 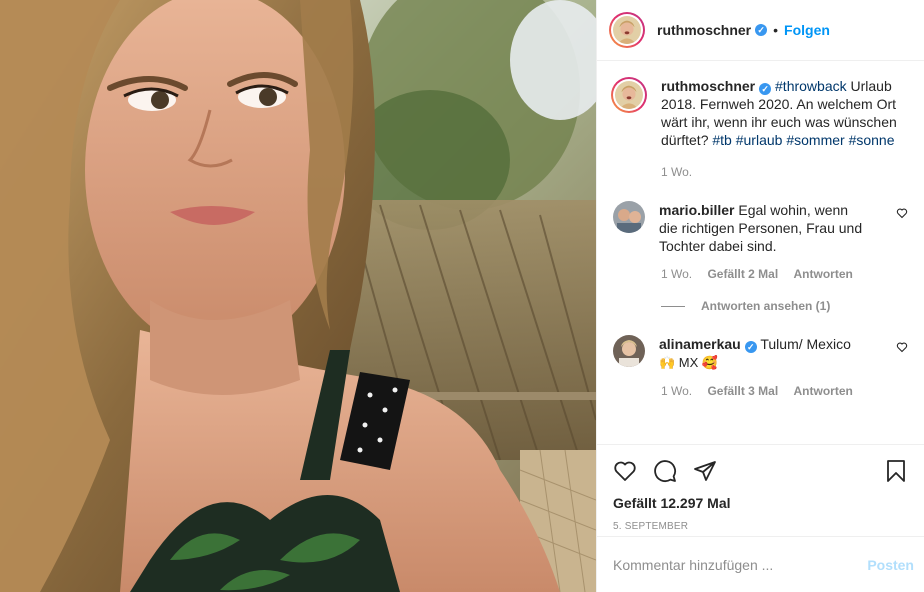 I want to click on comment-username: alinamerkau, so click(x=700, y=344).